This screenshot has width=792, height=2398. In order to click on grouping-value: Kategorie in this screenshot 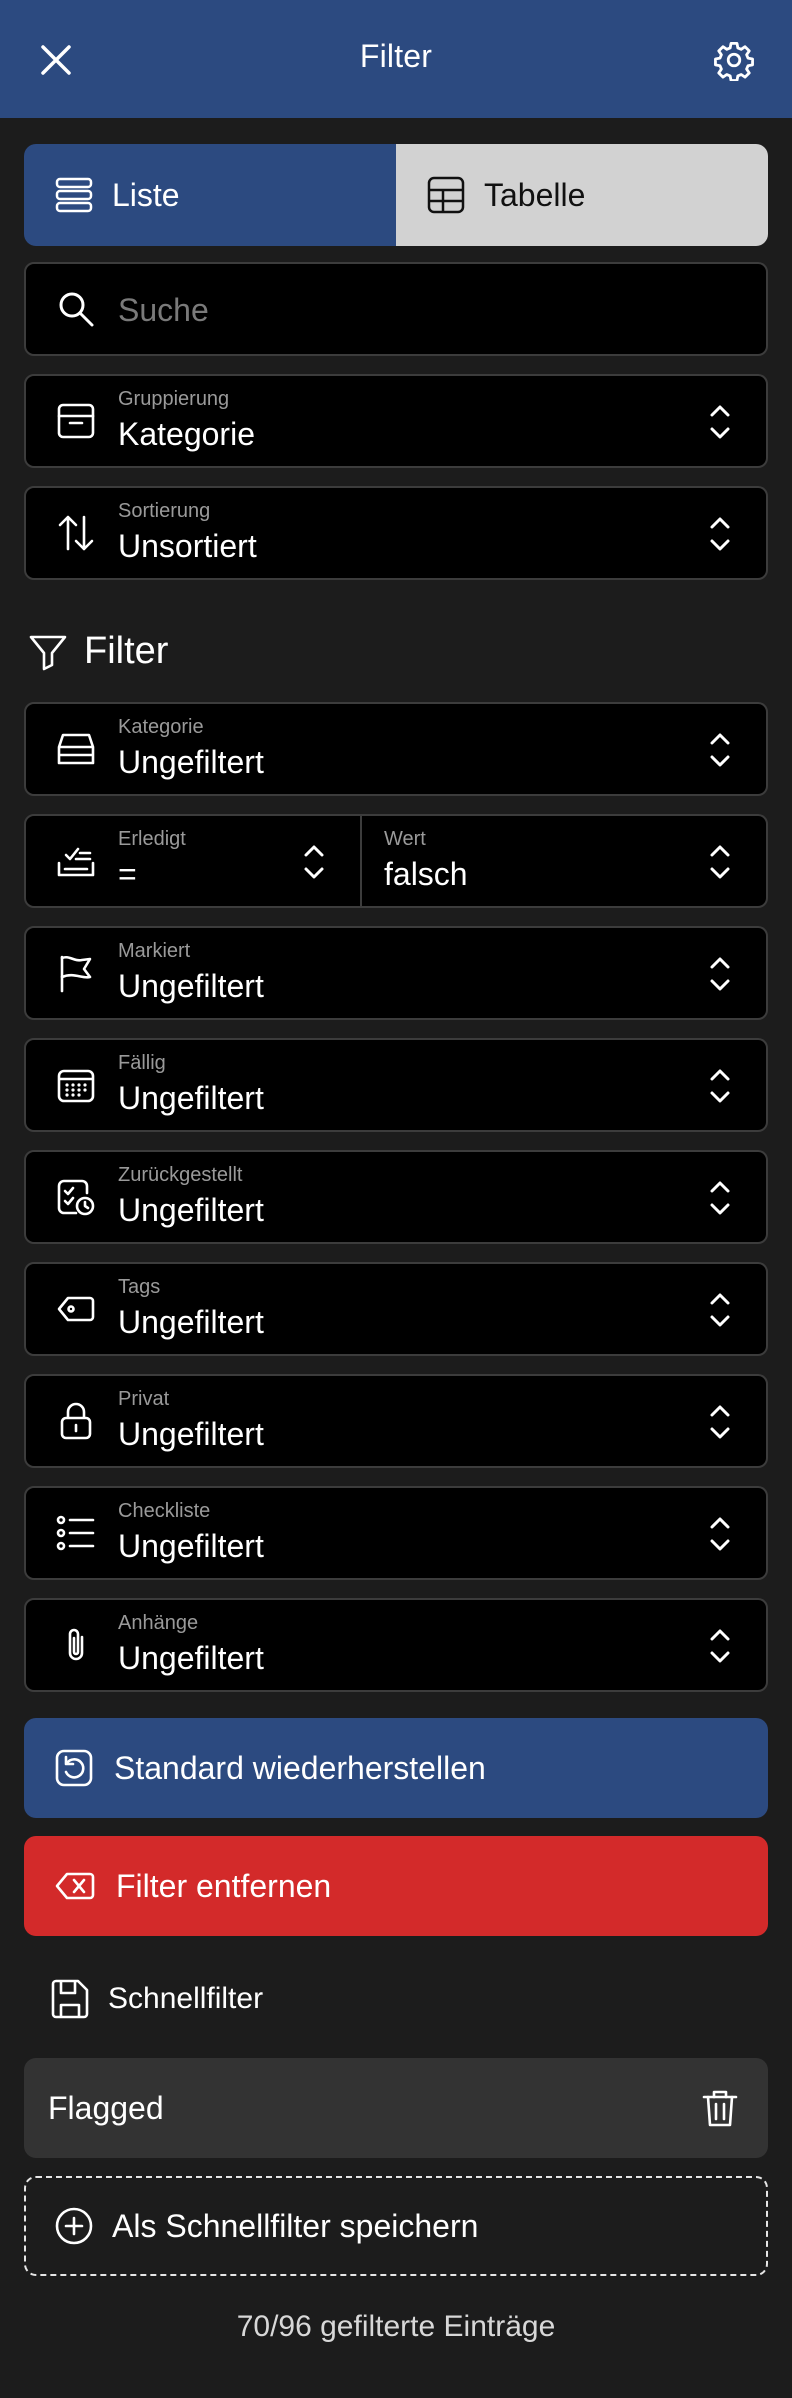, I will do `click(186, 434)`.